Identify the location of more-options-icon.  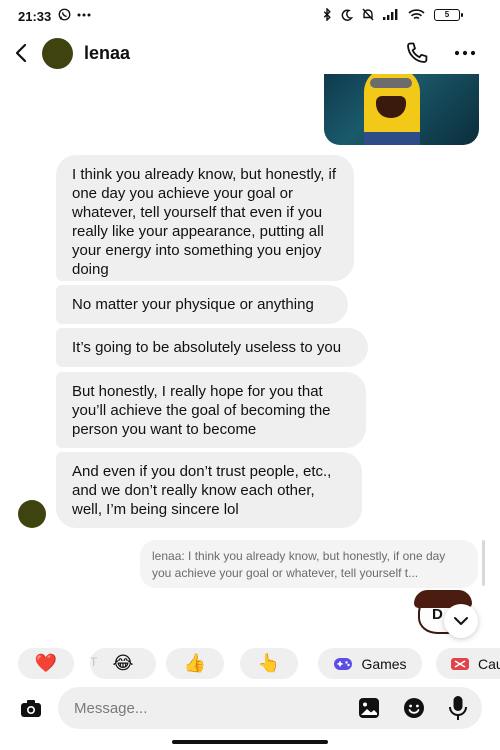
(465, 53).